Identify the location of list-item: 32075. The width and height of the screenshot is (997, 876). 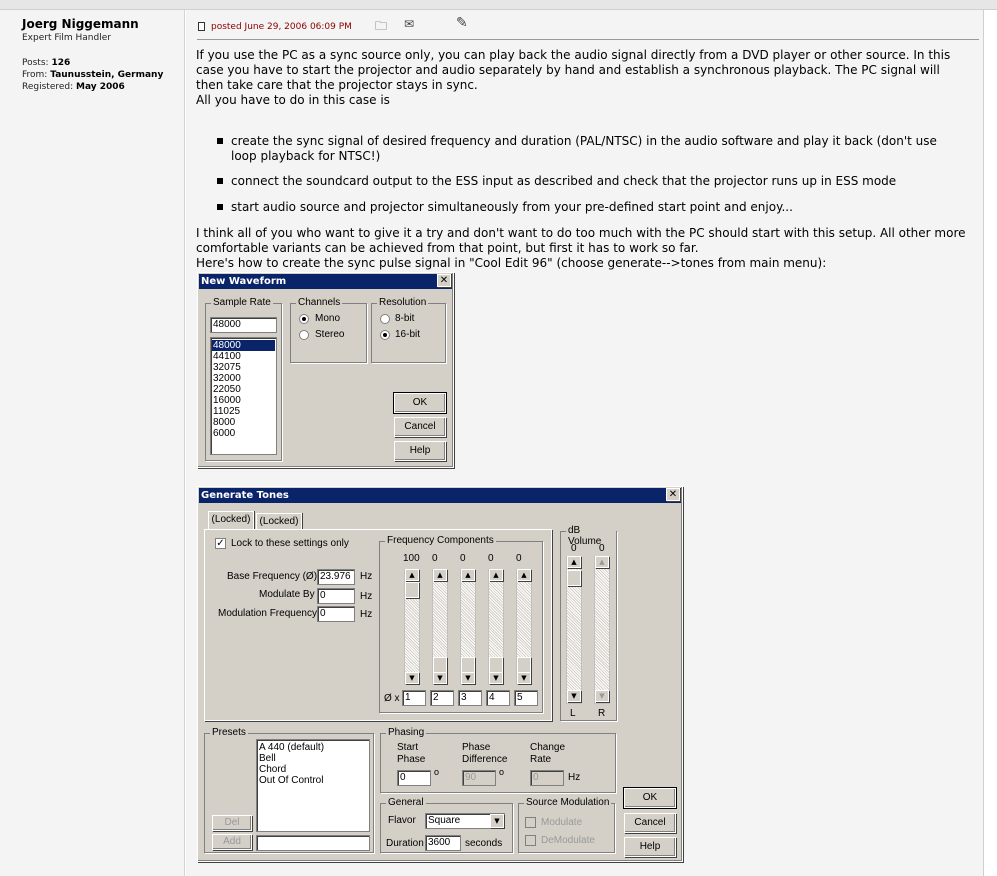
(227, 367).